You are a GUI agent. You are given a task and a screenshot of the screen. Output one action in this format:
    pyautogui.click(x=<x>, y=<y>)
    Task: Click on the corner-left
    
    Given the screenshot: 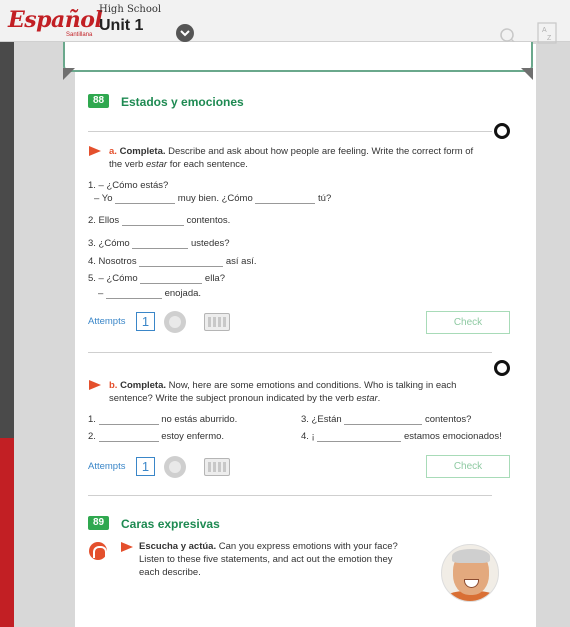 What is the action you would take?
    pyautogui.click(x=69, y=74)
    